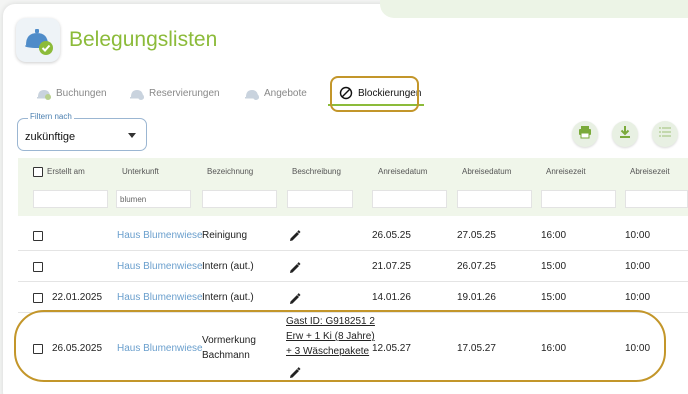 This screenshot has width=688, height=394. Describe the element at coordinates (77, 297) in the screenshot. I see `created-date: 22.01.2025` at that location.